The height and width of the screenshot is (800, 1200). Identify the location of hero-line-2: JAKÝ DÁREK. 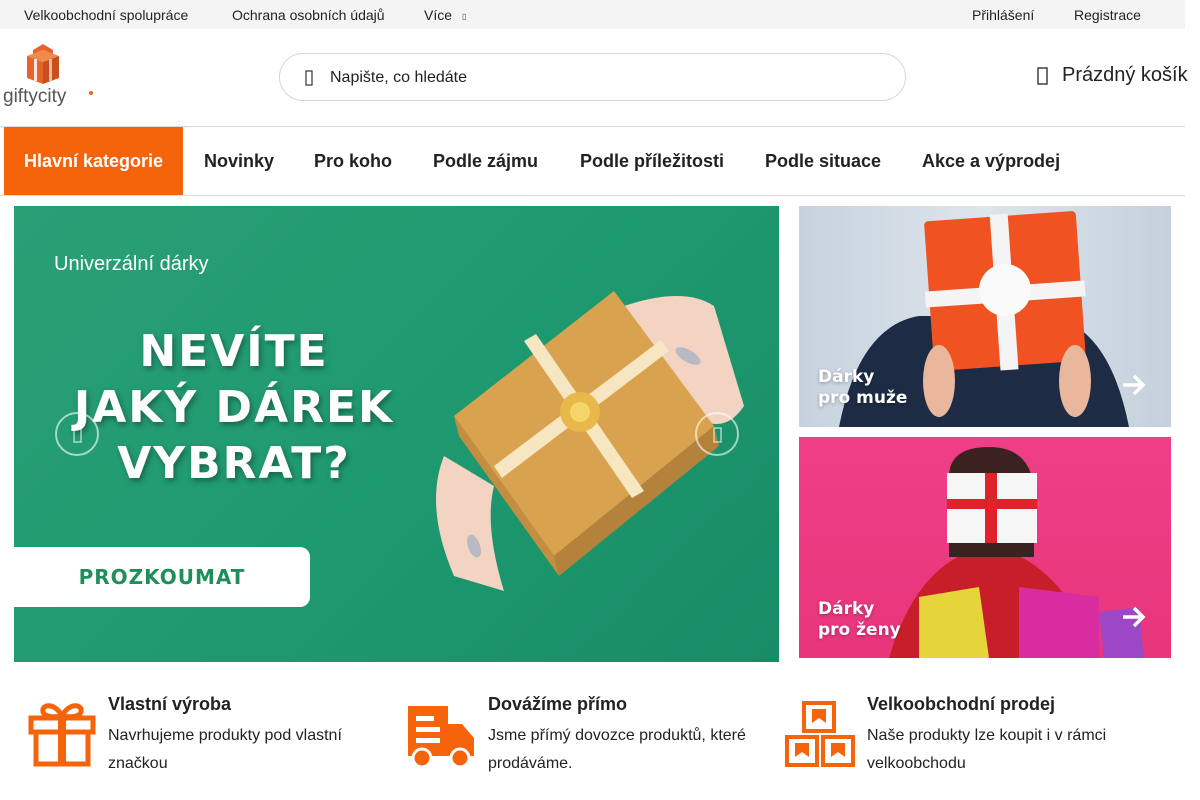
(234, 407).